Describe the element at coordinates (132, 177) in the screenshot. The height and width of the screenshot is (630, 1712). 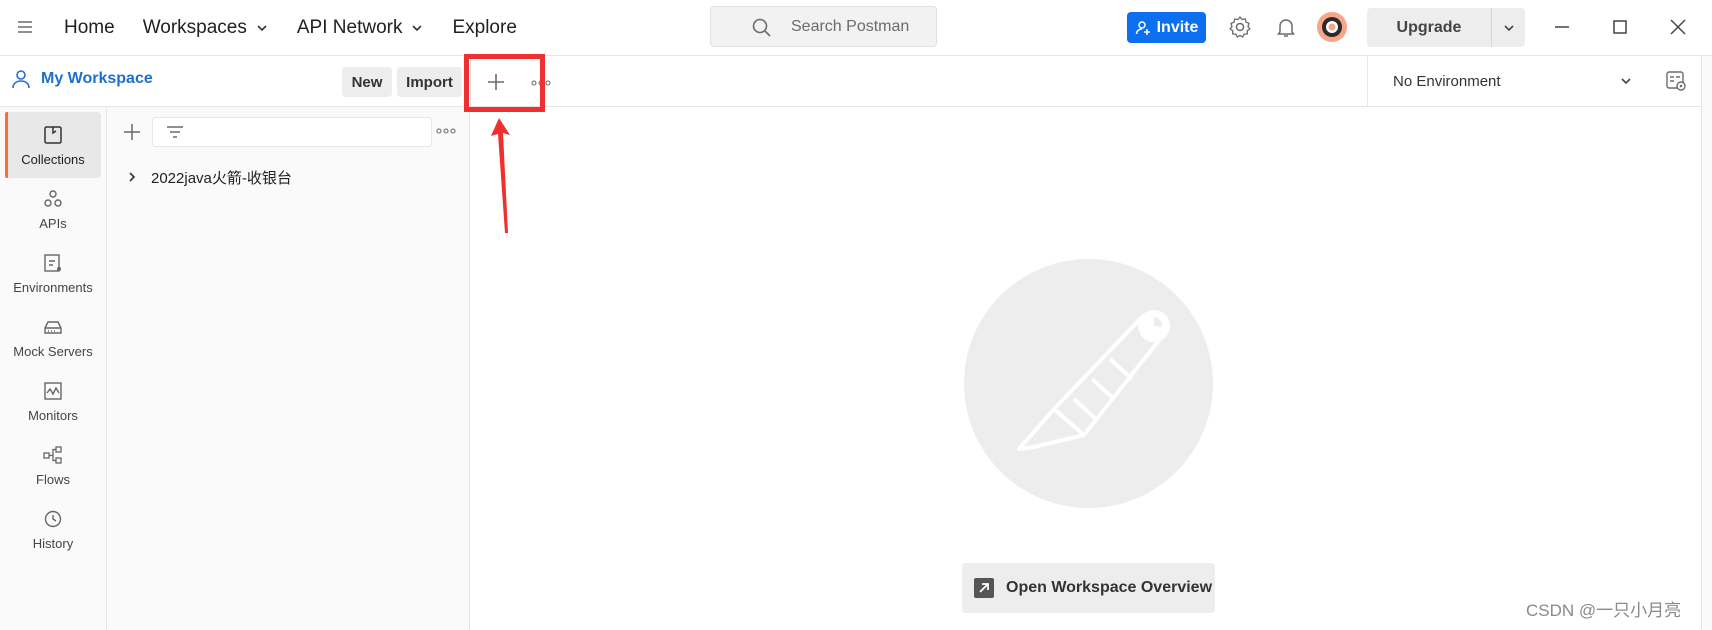
I see `chevron-right-icon` at that location.